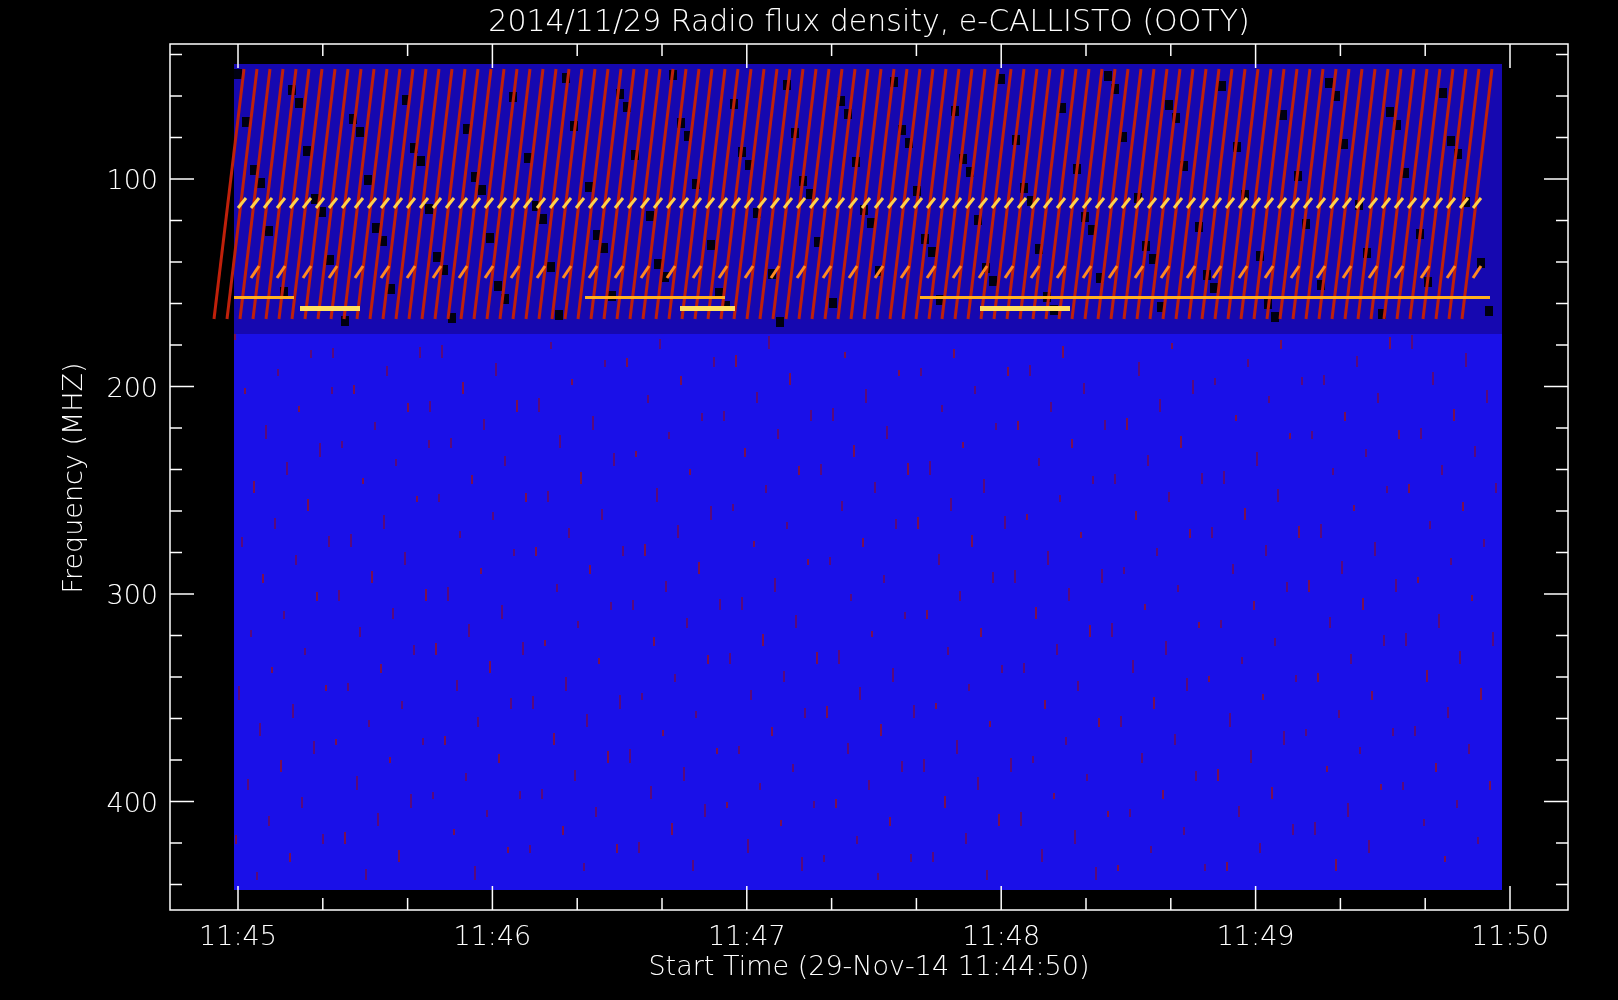  I want to click on tick-label: 11:46, so click(492, 935).